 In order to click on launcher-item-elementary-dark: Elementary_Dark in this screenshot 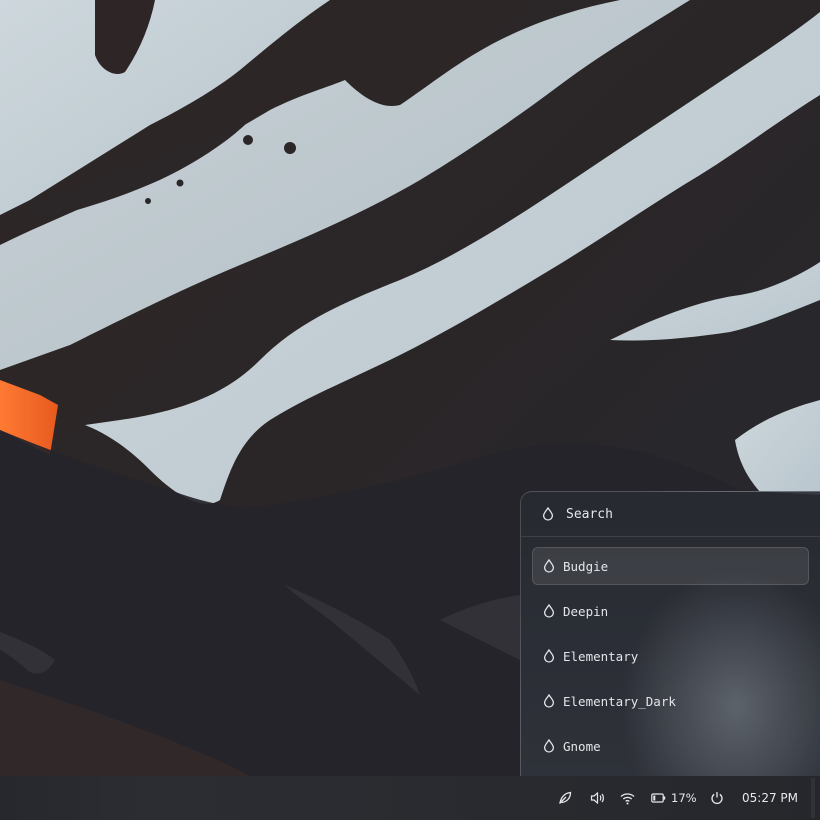, I will do `click(670, 701)`.